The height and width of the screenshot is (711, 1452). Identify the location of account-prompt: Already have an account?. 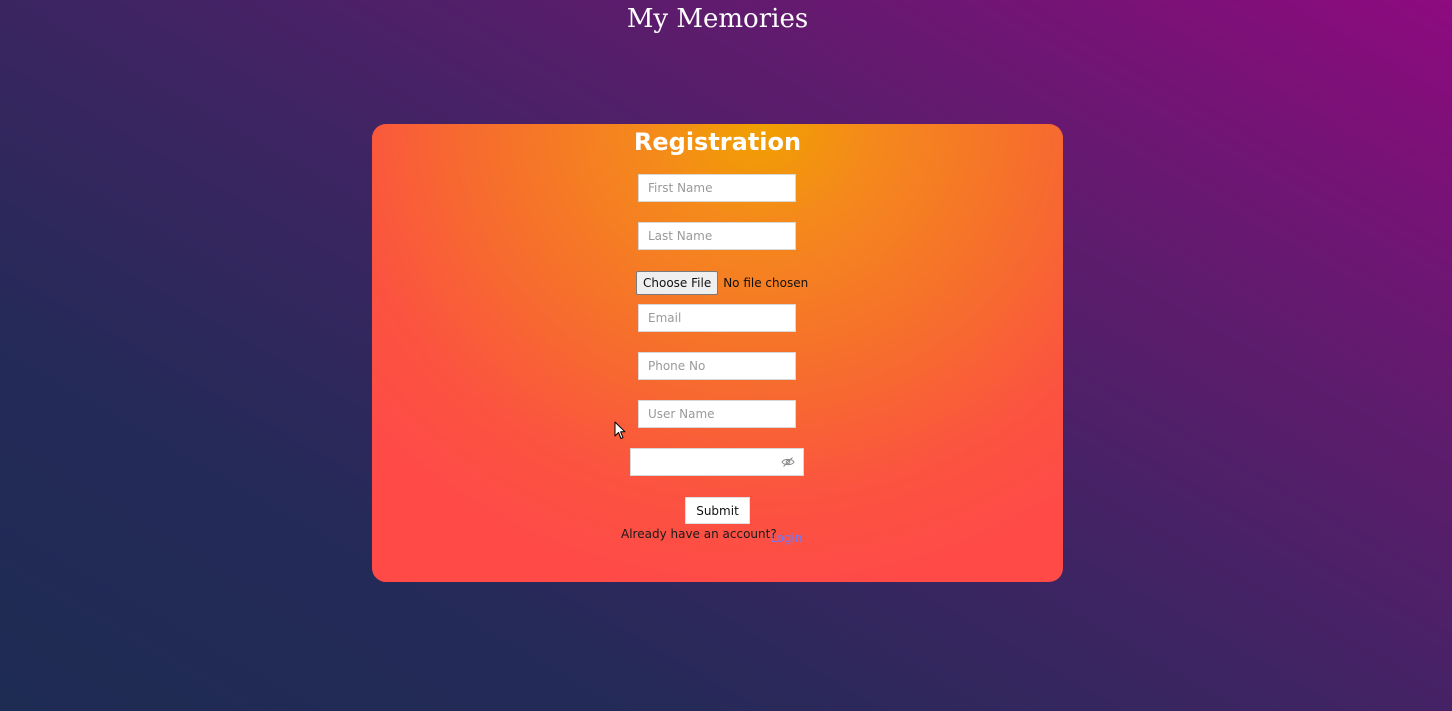
(699, 534).